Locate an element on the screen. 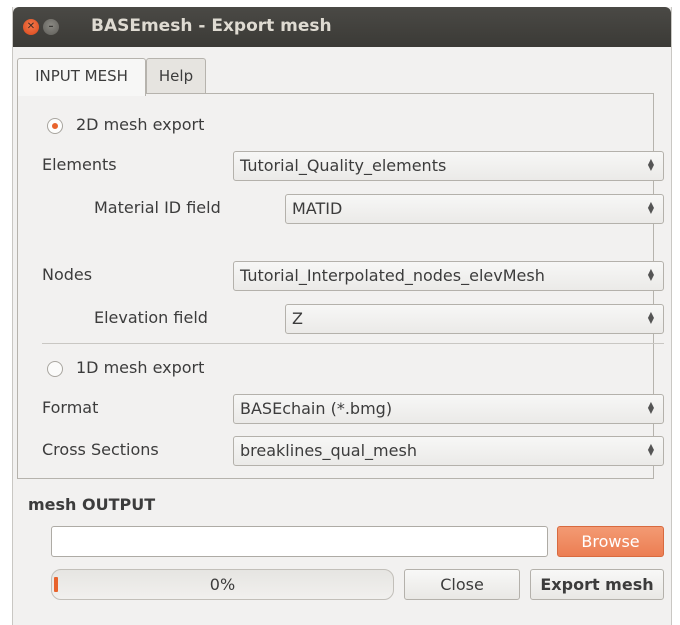  cross-sections-value: breaklines_qual_mesh is located at coordinates (328, 450).